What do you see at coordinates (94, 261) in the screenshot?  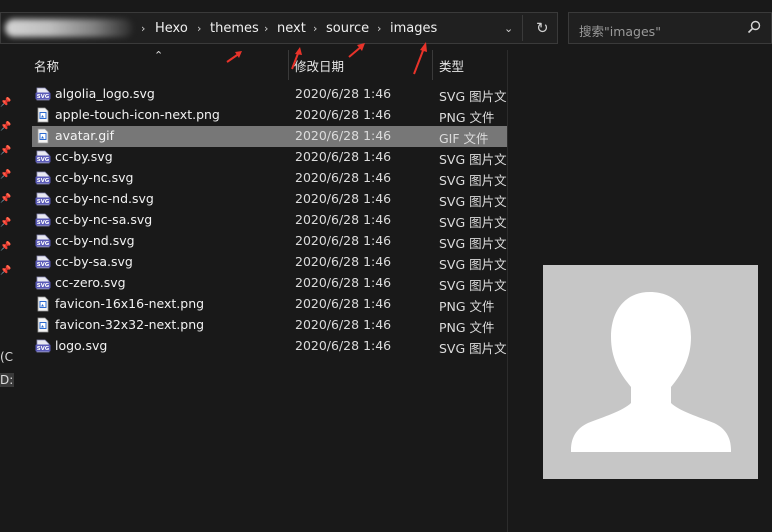 I see `file-name: cc-by-sa.svg` at bounding box center [94, 261].